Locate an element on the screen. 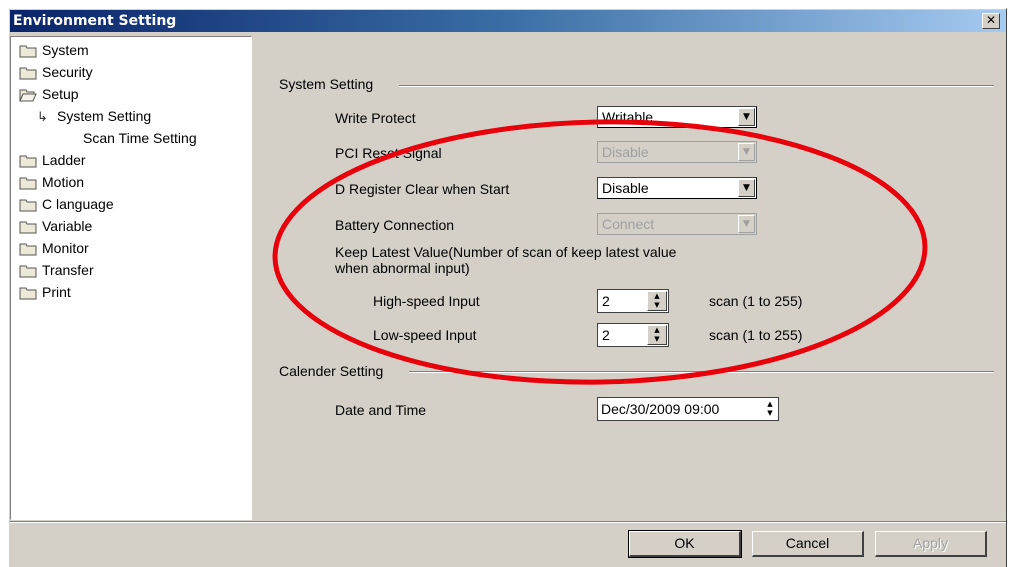  high-speed-stepper: 2 ▲ ▼ is located at coordinates (633, 301).